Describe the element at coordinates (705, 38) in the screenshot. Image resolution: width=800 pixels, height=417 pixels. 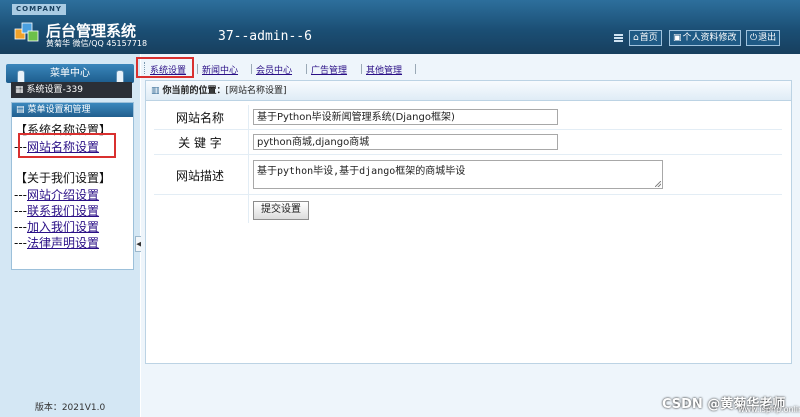
I see `profile-edit-button: ▣个人资料修改` at that location.